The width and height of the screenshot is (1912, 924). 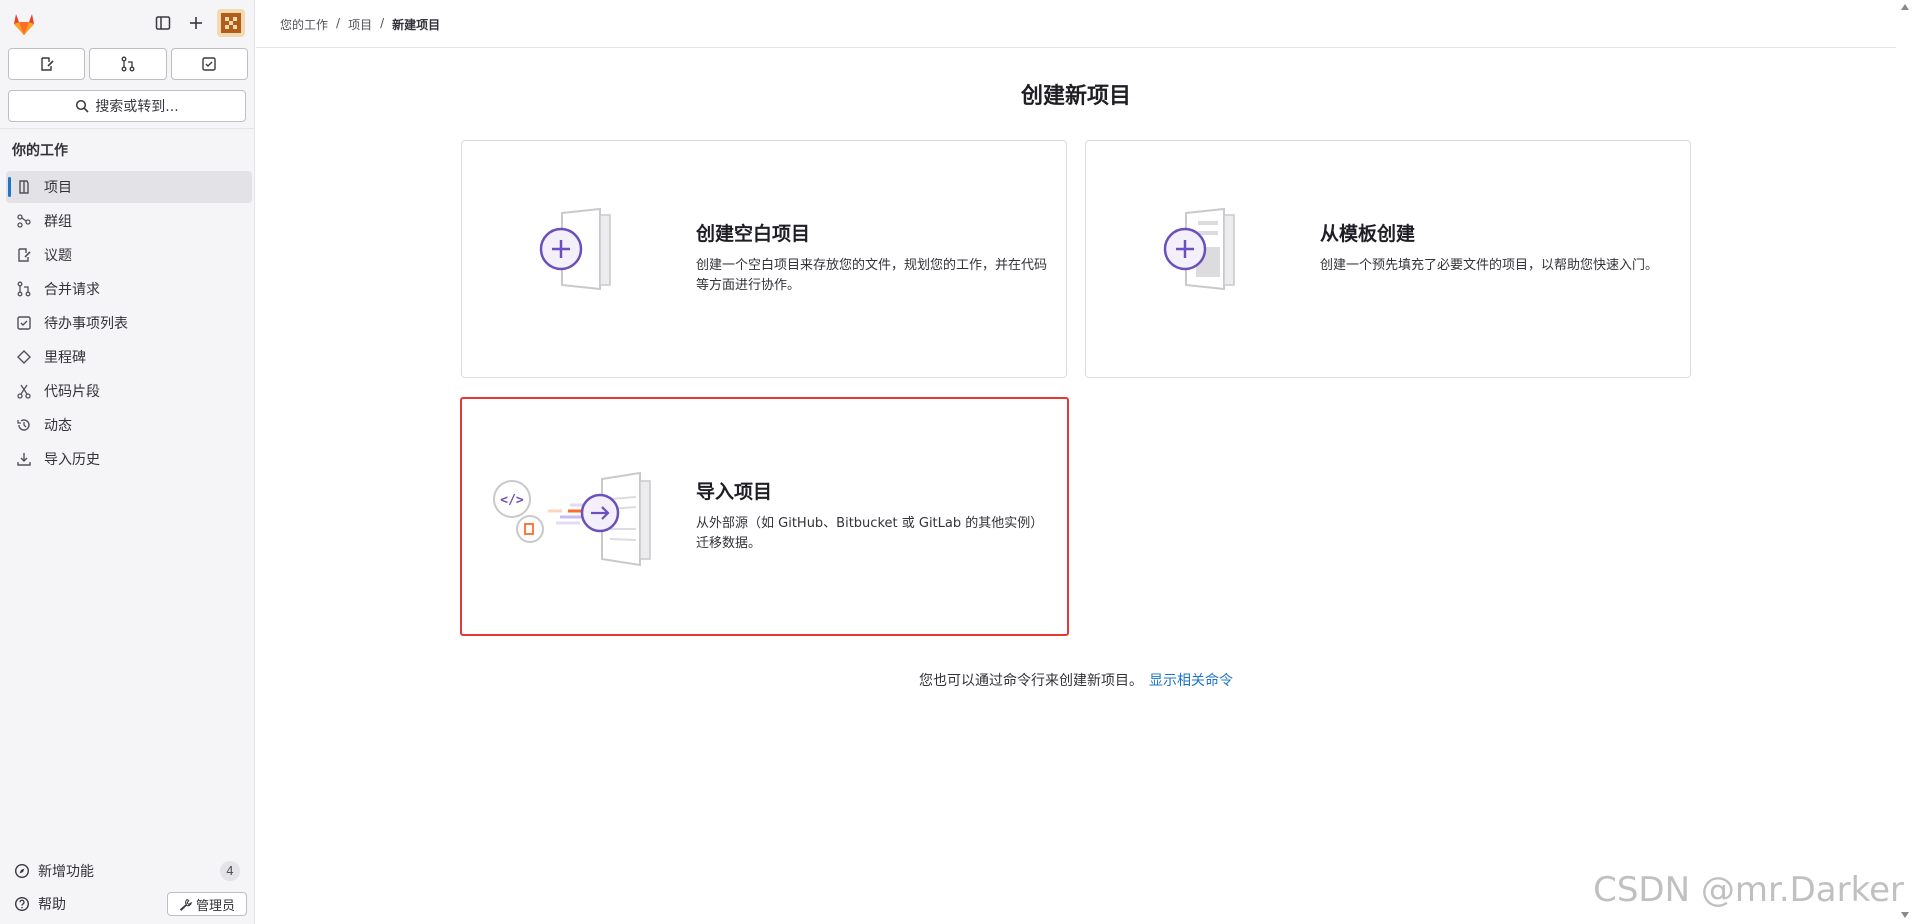 What do you see at coordinates (129, 255) in the screenshot?
I see `sidebar-item-issues: 议题` at bounding box center [129, 255].